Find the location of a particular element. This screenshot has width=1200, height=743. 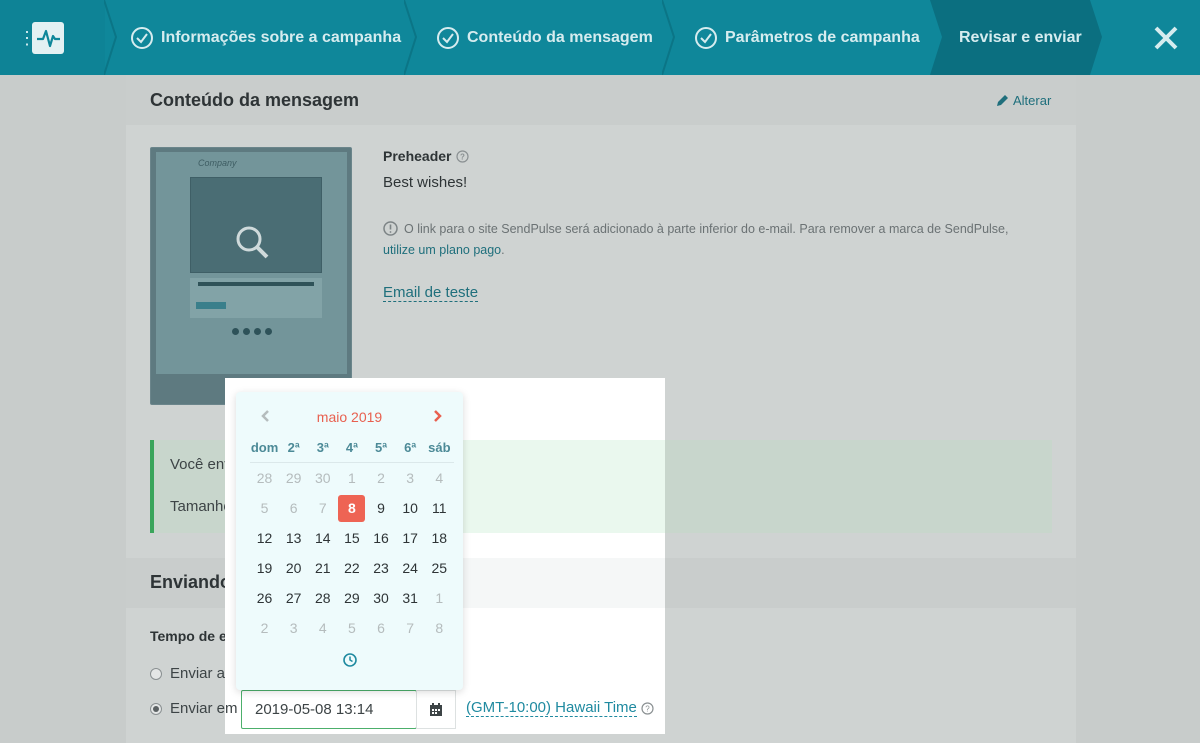

calendar-day: 19 is located at coordinates (264, 568).